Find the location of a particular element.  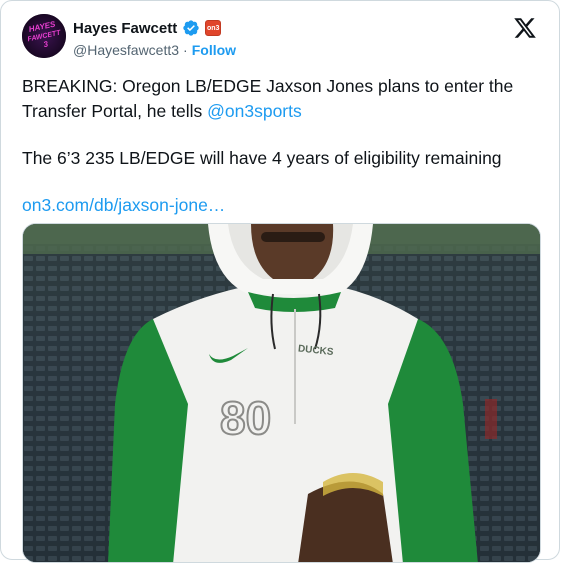

avatar: HAYES FAWCETT 3 is located at coordinates (44, 36).